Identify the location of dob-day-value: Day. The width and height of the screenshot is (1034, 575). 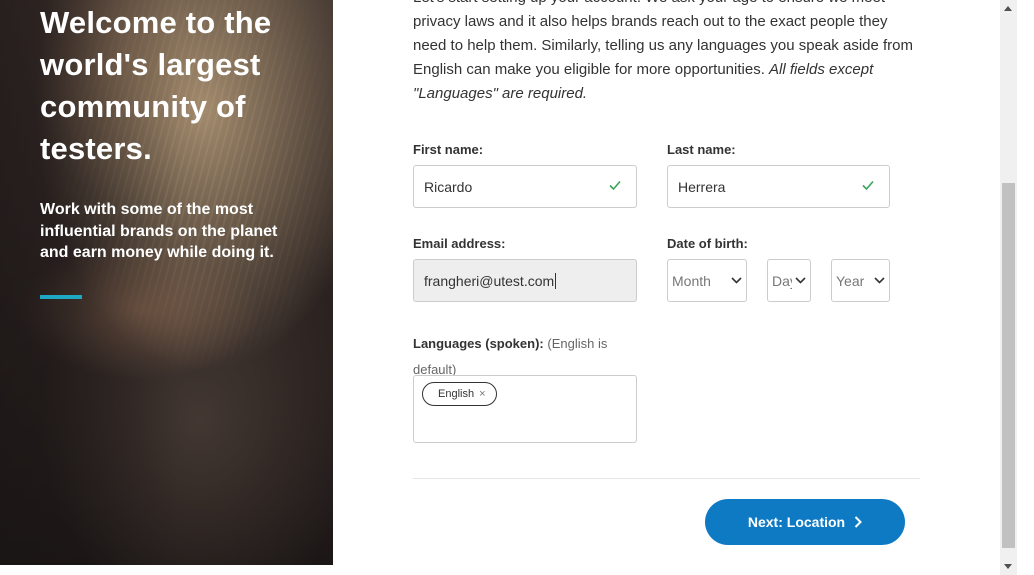
(782, 280).